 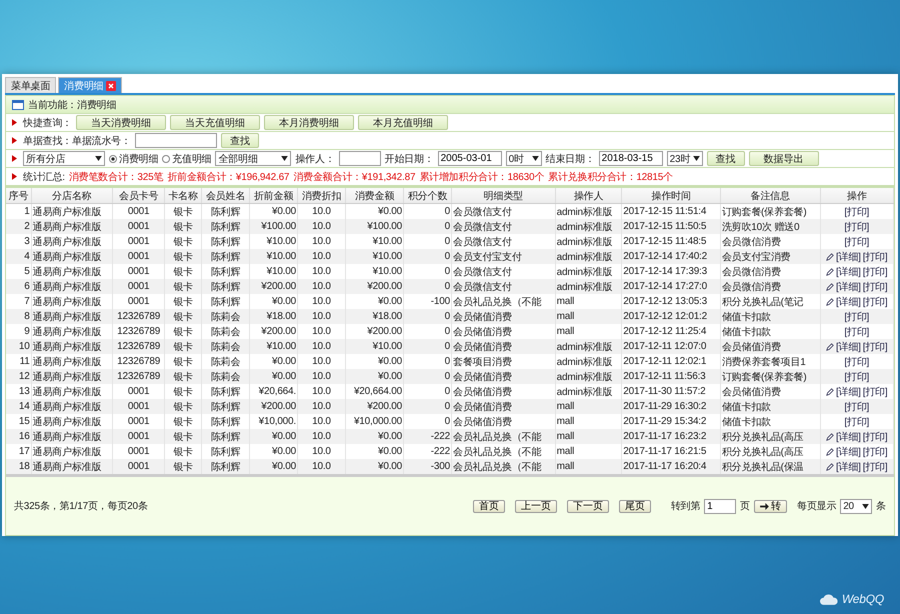 I want to click on receipt-number-field, so click(x=175, y=140).